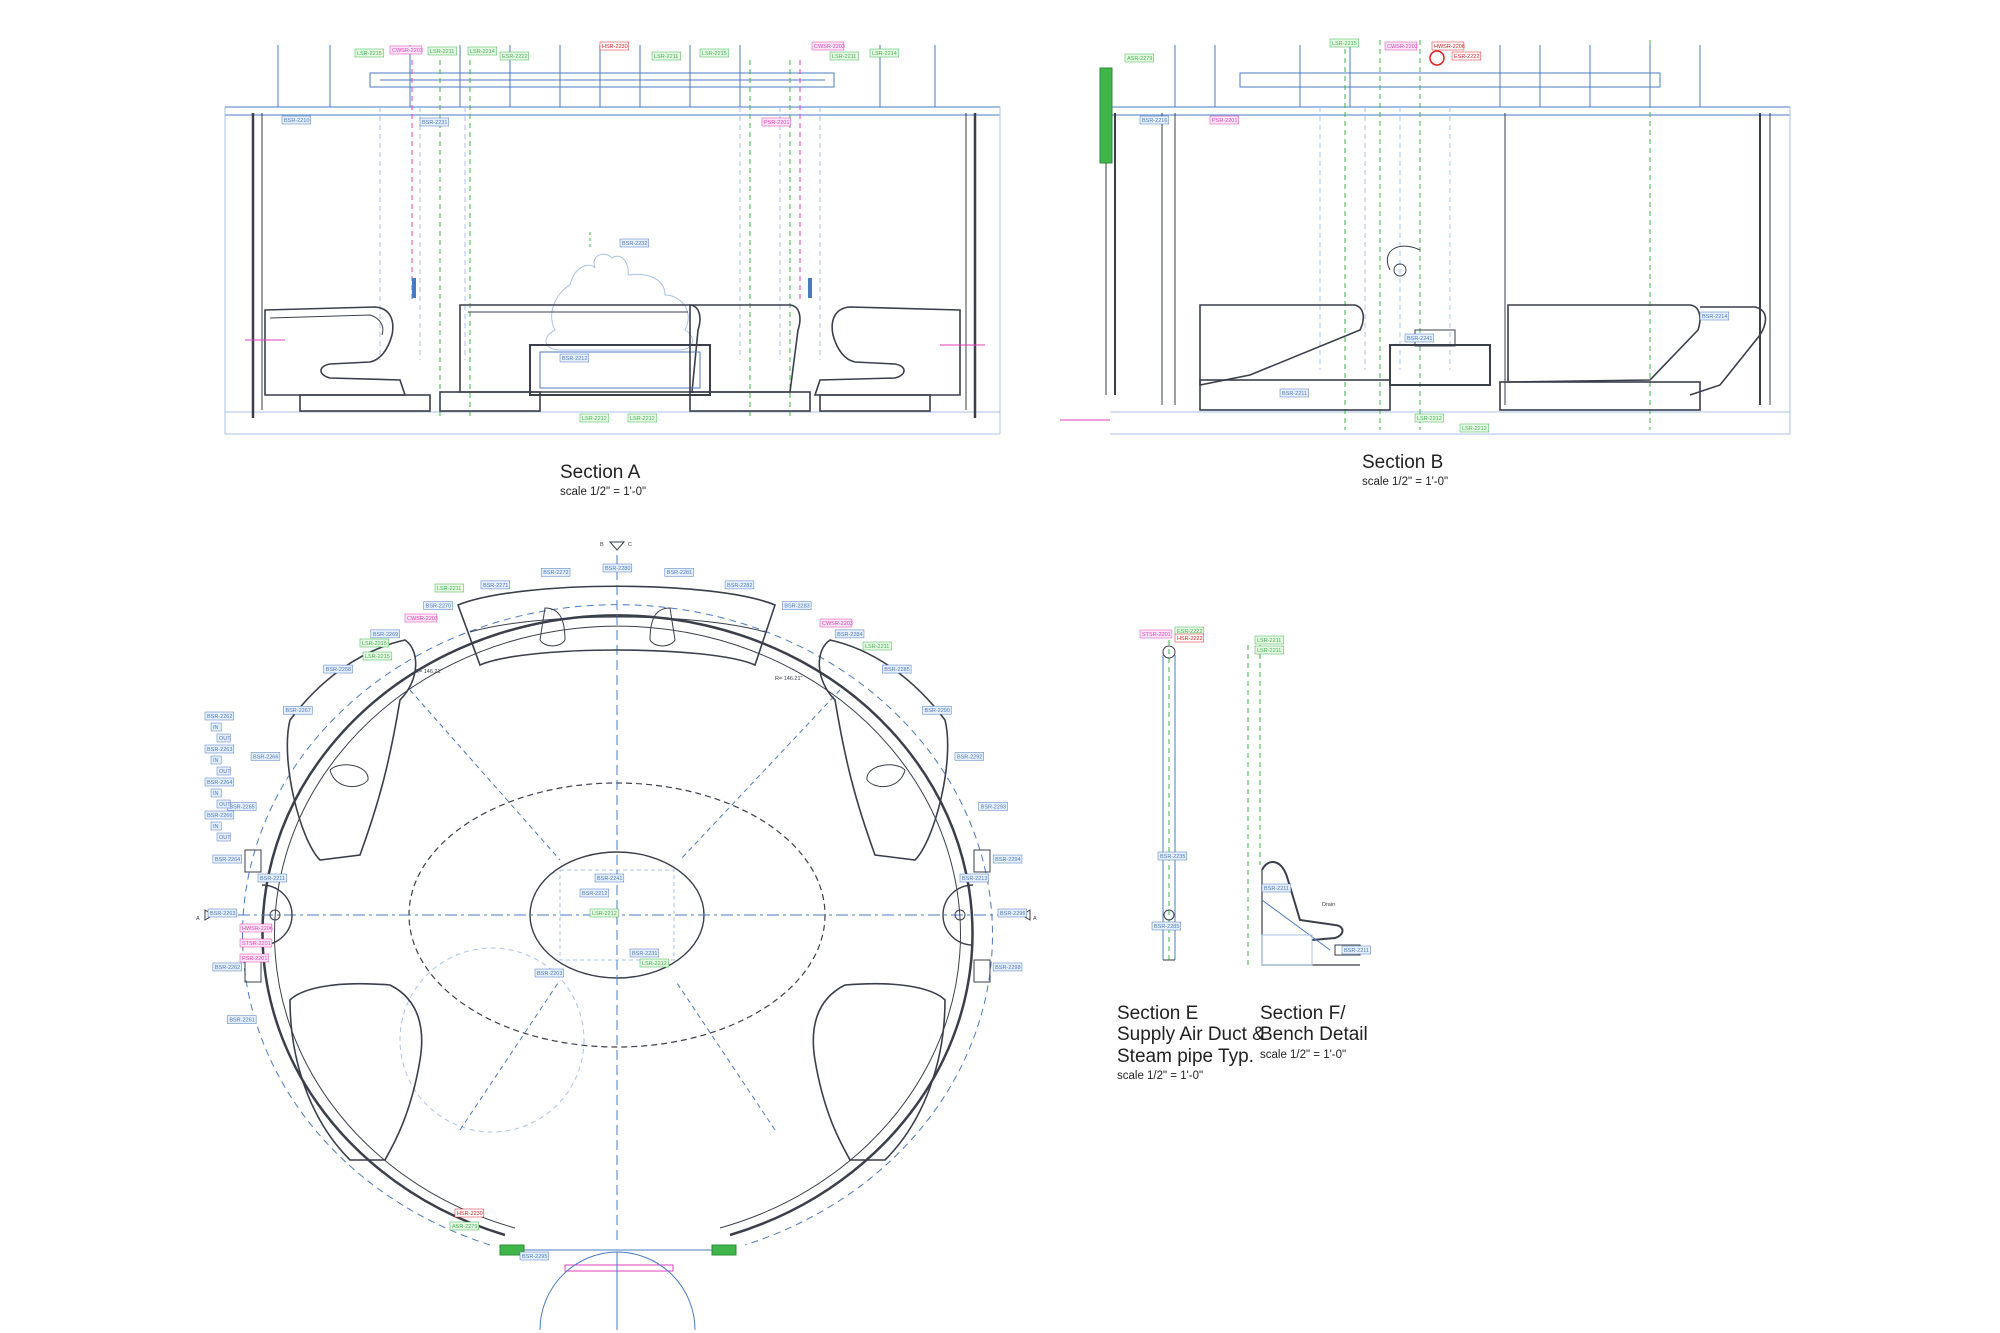 The width and height of the screenshot is (2000, 1333). I want to click on svg-text: BSR-2231, so click(644, 954).